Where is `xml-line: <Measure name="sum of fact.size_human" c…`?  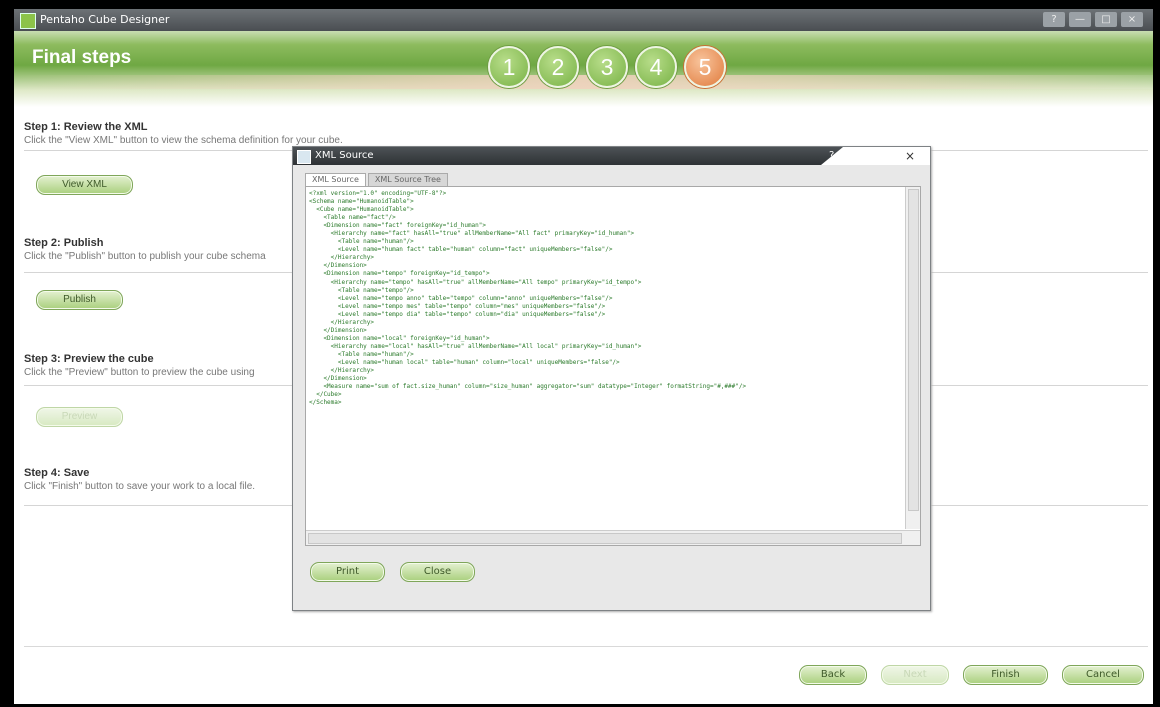
xml-line: <Measure name="sum of fact.size_human" c… is located at coordinates (528, 387).